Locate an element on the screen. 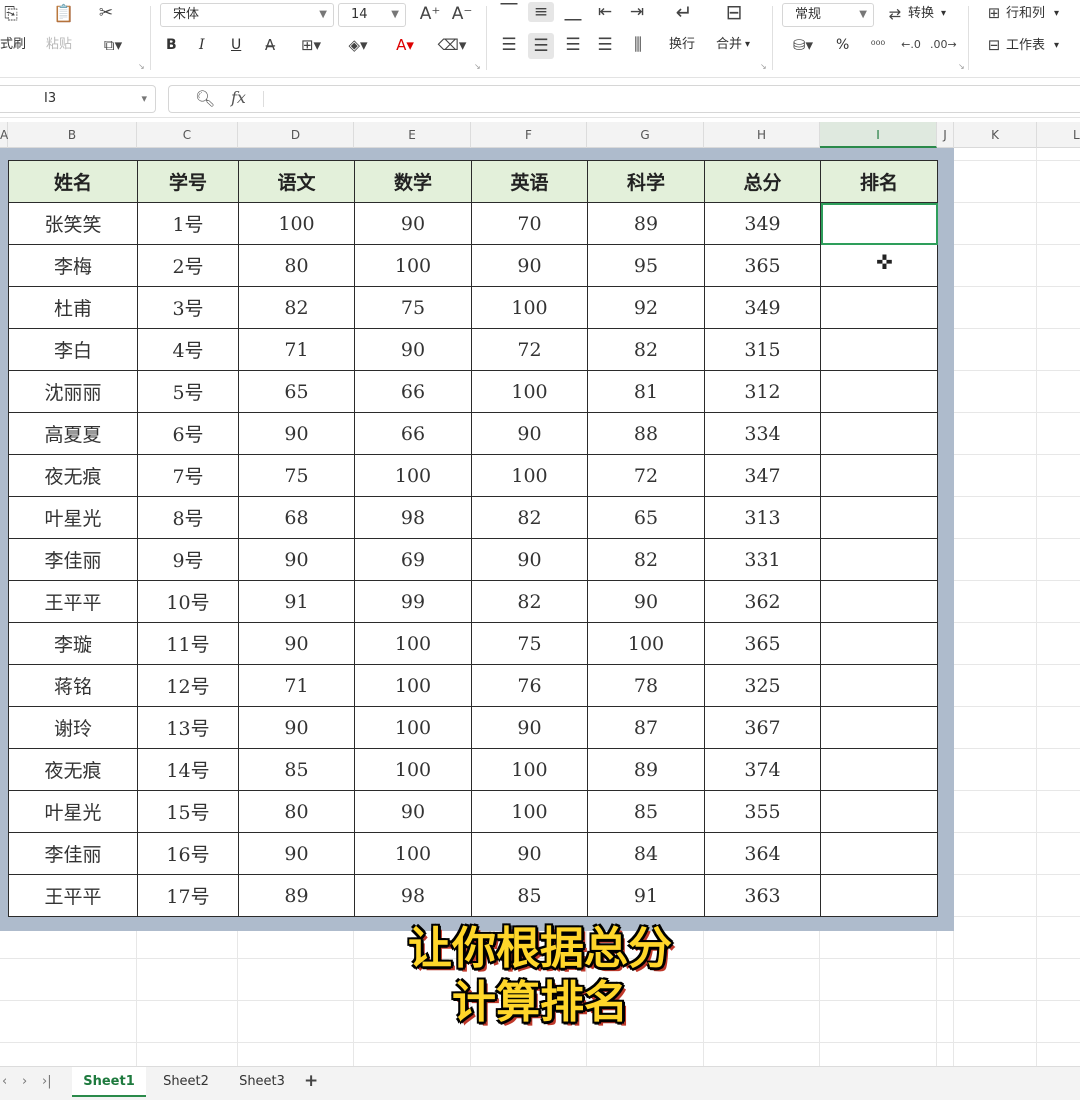 The height and width of the screenshot is (1100, 1080). formula-input: 🔍︎ fx is located at coordinates (624, 99).